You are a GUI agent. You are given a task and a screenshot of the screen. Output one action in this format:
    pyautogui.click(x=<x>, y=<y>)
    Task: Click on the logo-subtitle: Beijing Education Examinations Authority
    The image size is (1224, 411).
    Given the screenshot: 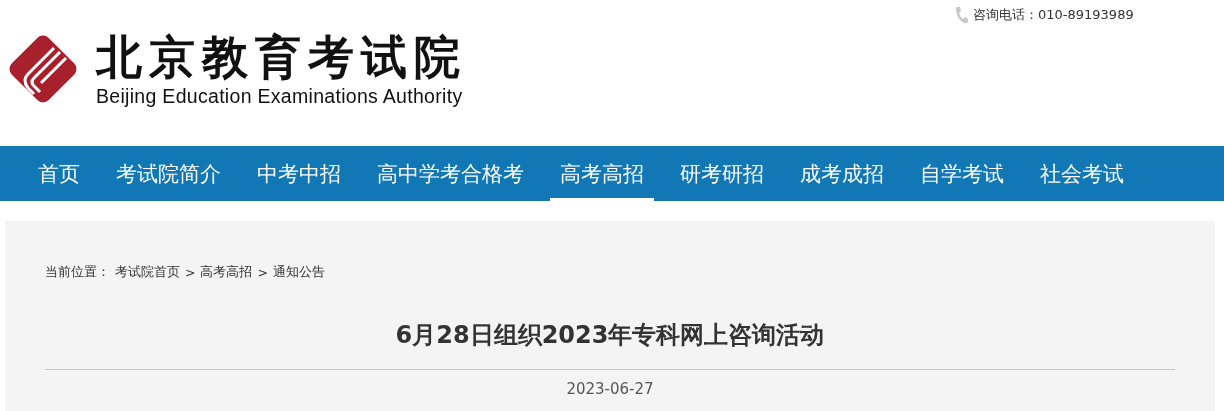 What is the action you would take?
    pyautogui.click(x=280, y=96)
    